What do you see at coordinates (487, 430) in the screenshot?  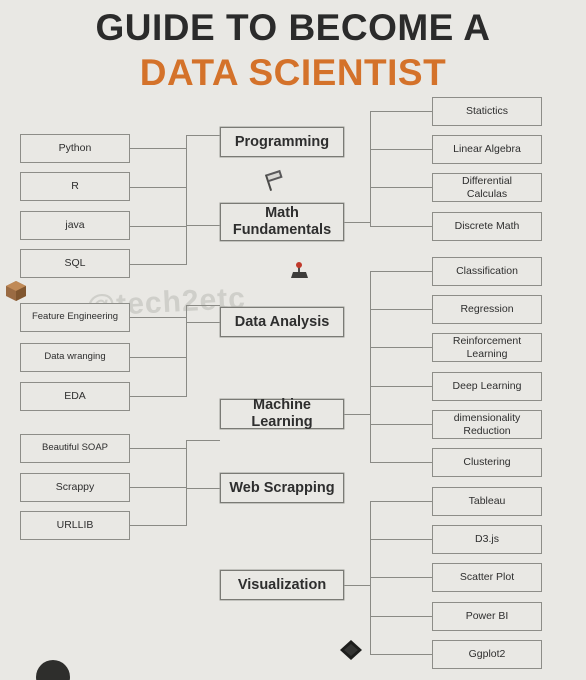 I see `right-item-label-line2: Reduction` at bounding box center [487, 430].